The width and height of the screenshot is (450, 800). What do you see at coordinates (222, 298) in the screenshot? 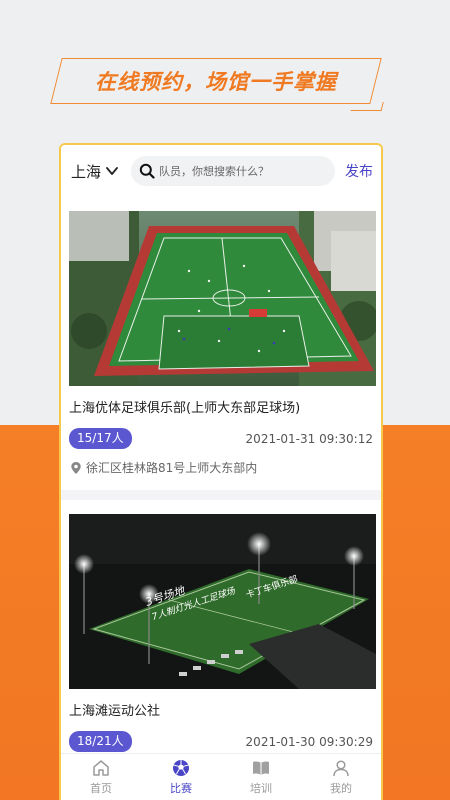
I see `stadium-photo` at bounding box center [222, 298].